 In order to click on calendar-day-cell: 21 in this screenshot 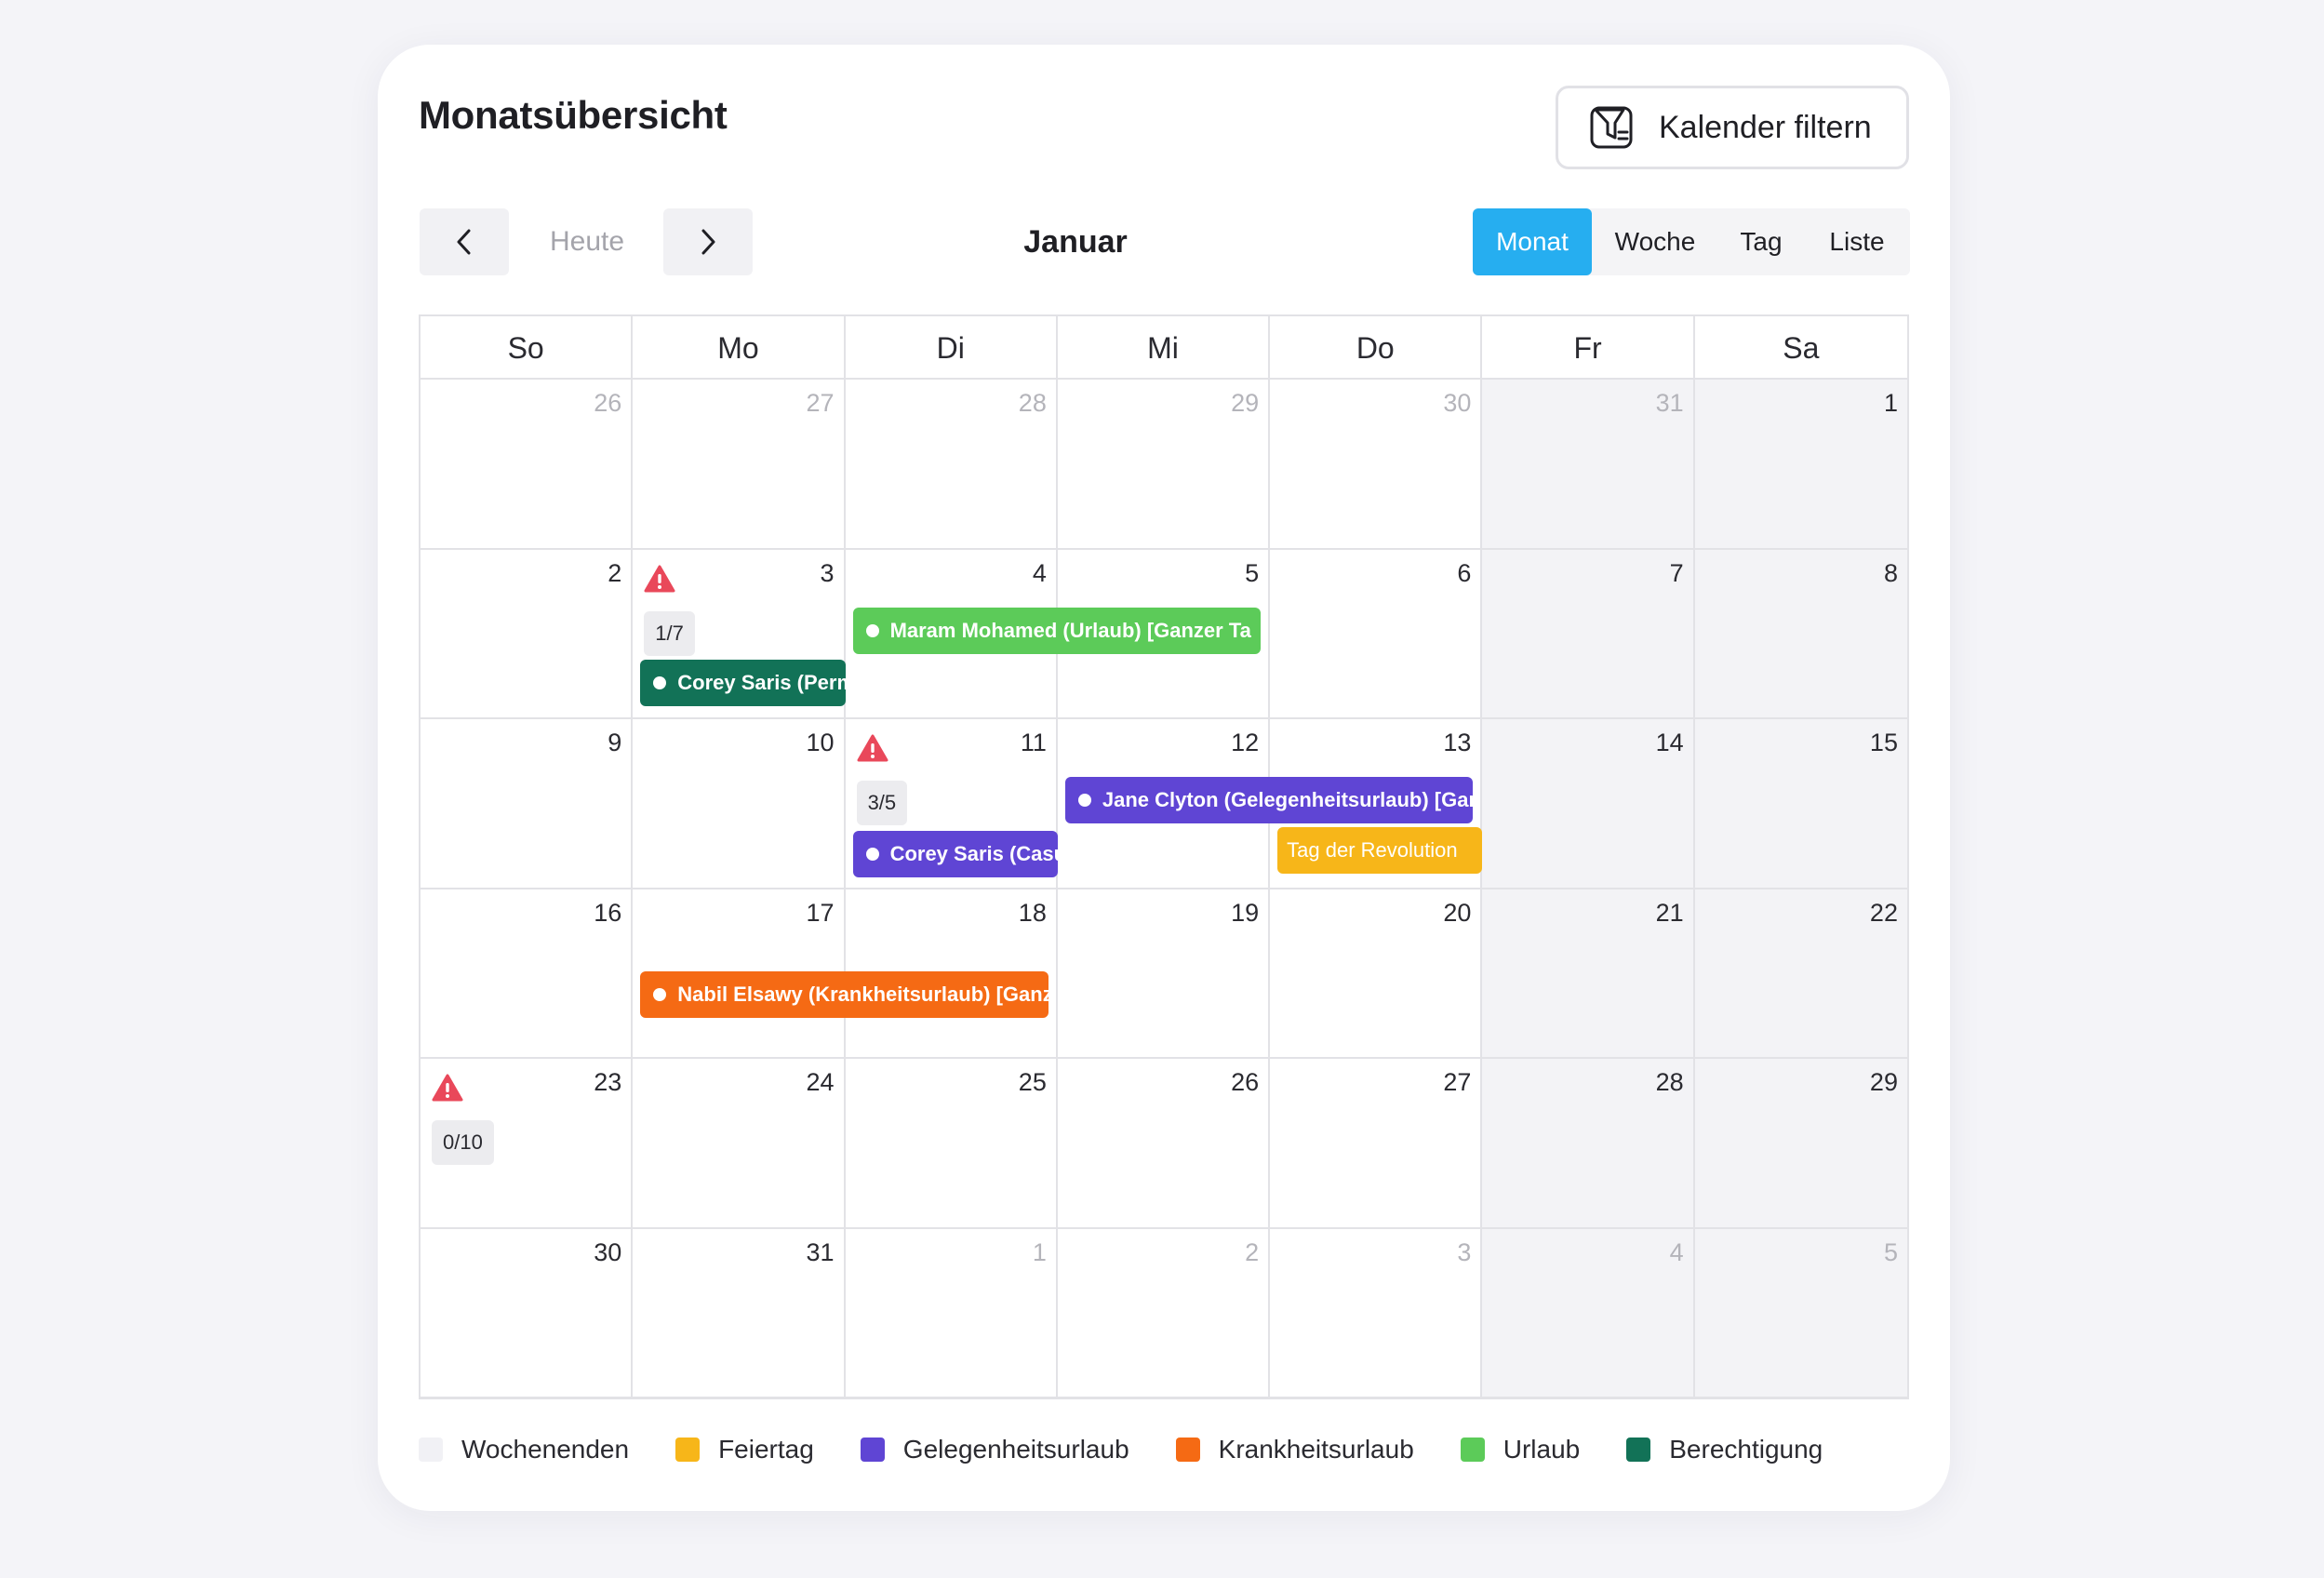, I will do `click(1588, 973)`.